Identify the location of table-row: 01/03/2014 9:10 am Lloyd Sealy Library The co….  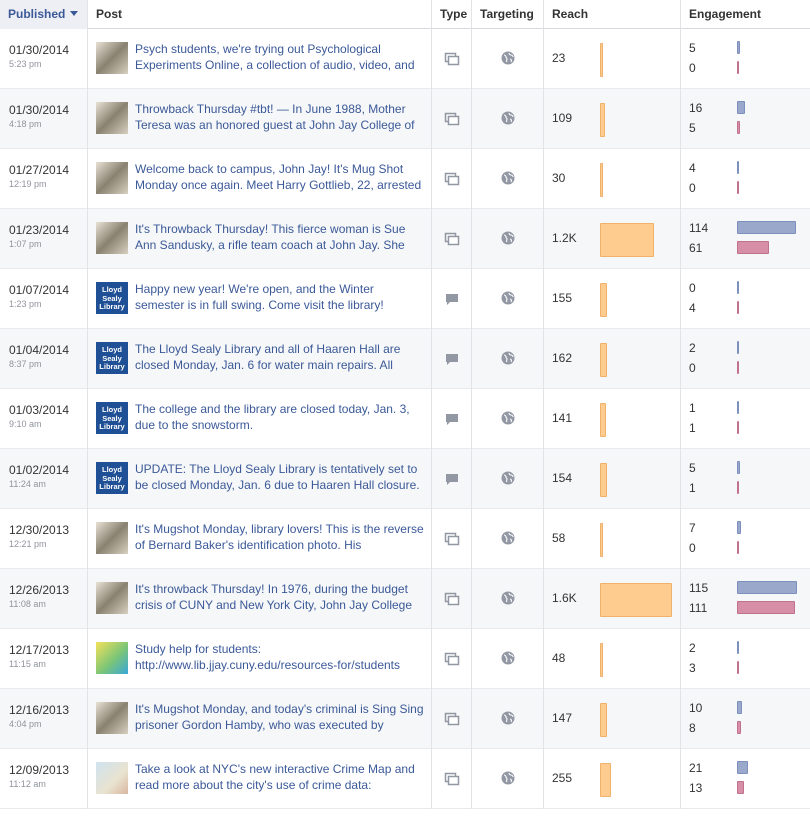
(405, 419).